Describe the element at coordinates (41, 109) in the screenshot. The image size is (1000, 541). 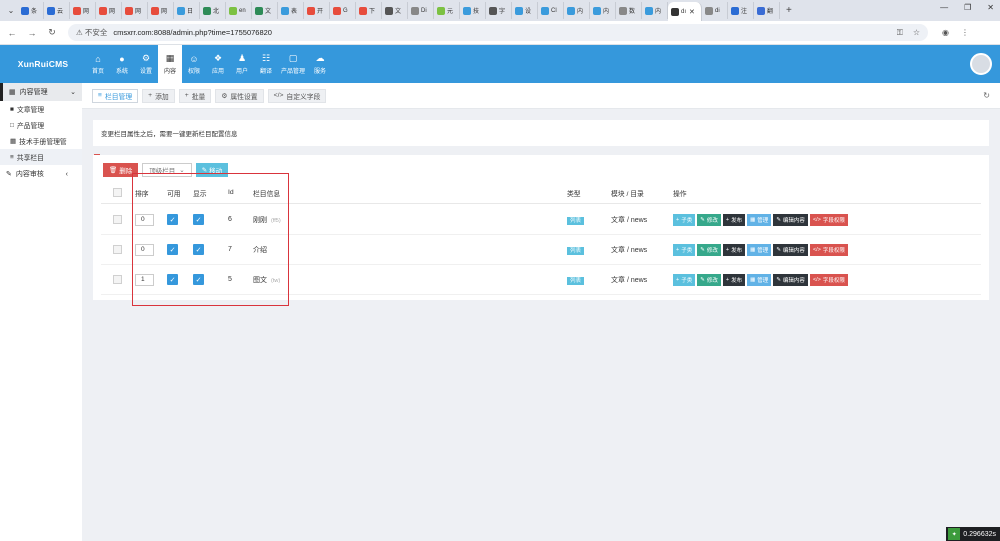
I see `sidebar-item: ■ 文章管理` at that location.